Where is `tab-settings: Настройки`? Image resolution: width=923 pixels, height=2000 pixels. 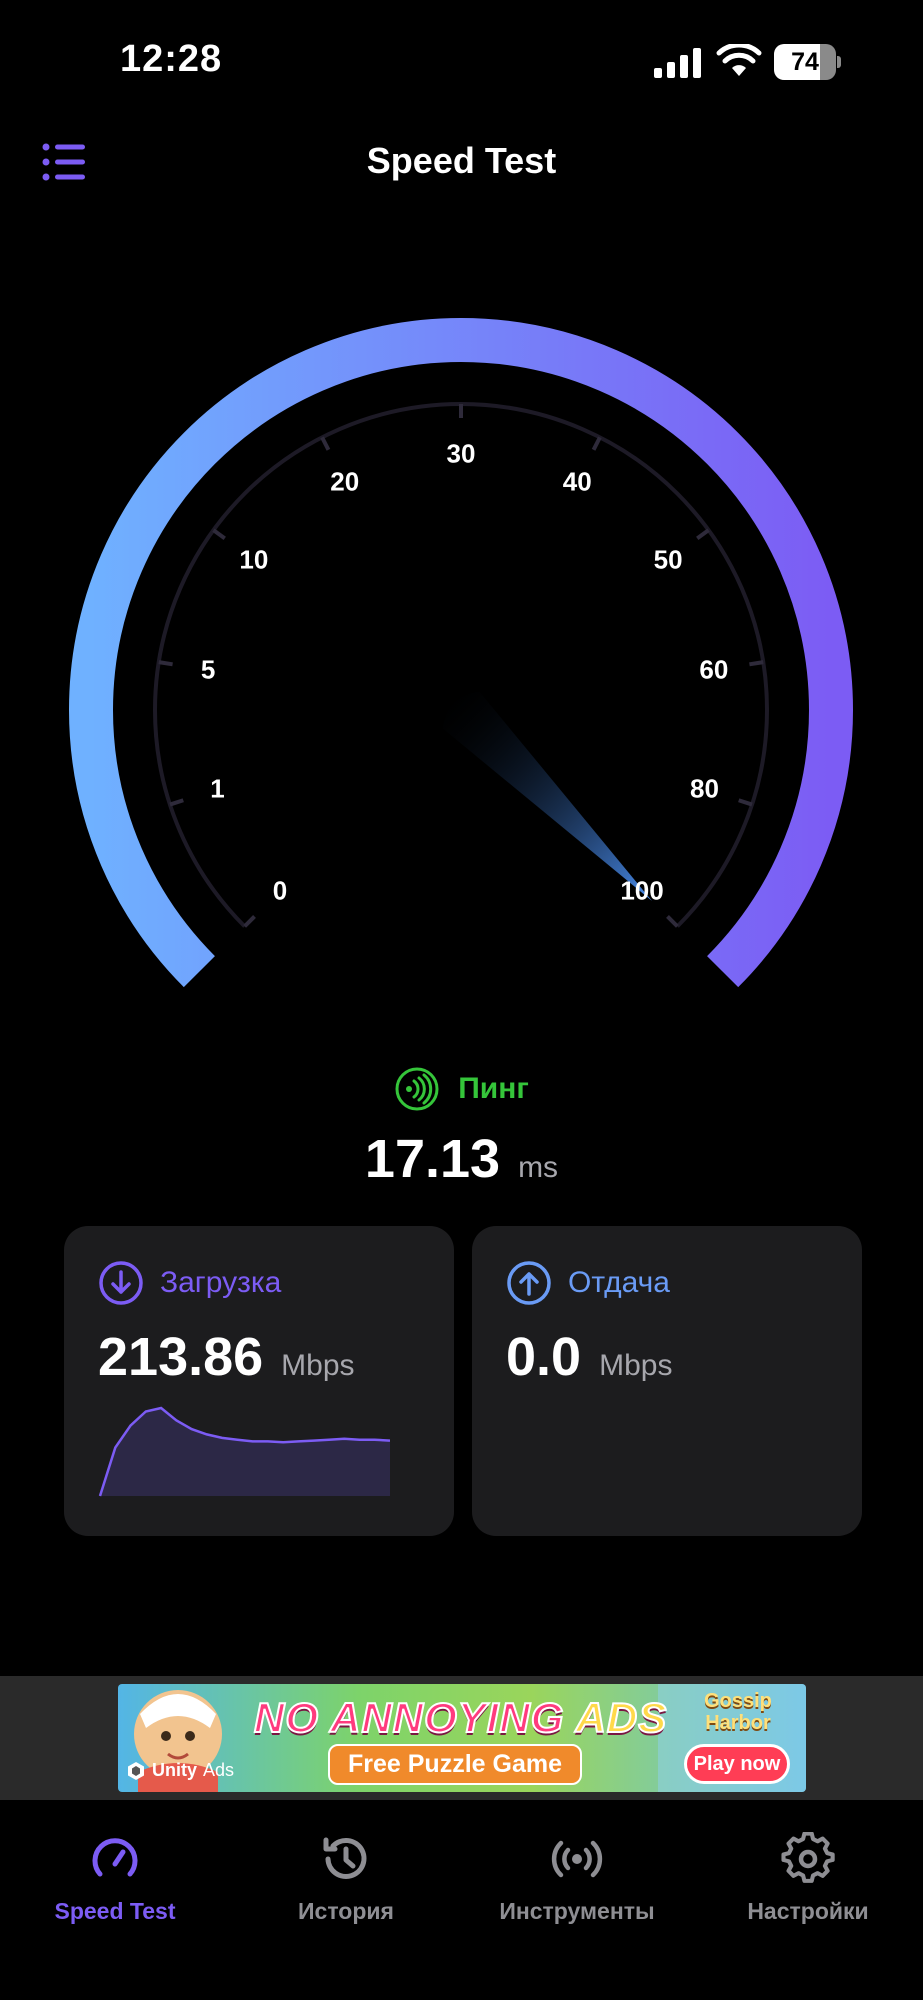 tab-settings: Настройки is located at coordinates (808, 1878).